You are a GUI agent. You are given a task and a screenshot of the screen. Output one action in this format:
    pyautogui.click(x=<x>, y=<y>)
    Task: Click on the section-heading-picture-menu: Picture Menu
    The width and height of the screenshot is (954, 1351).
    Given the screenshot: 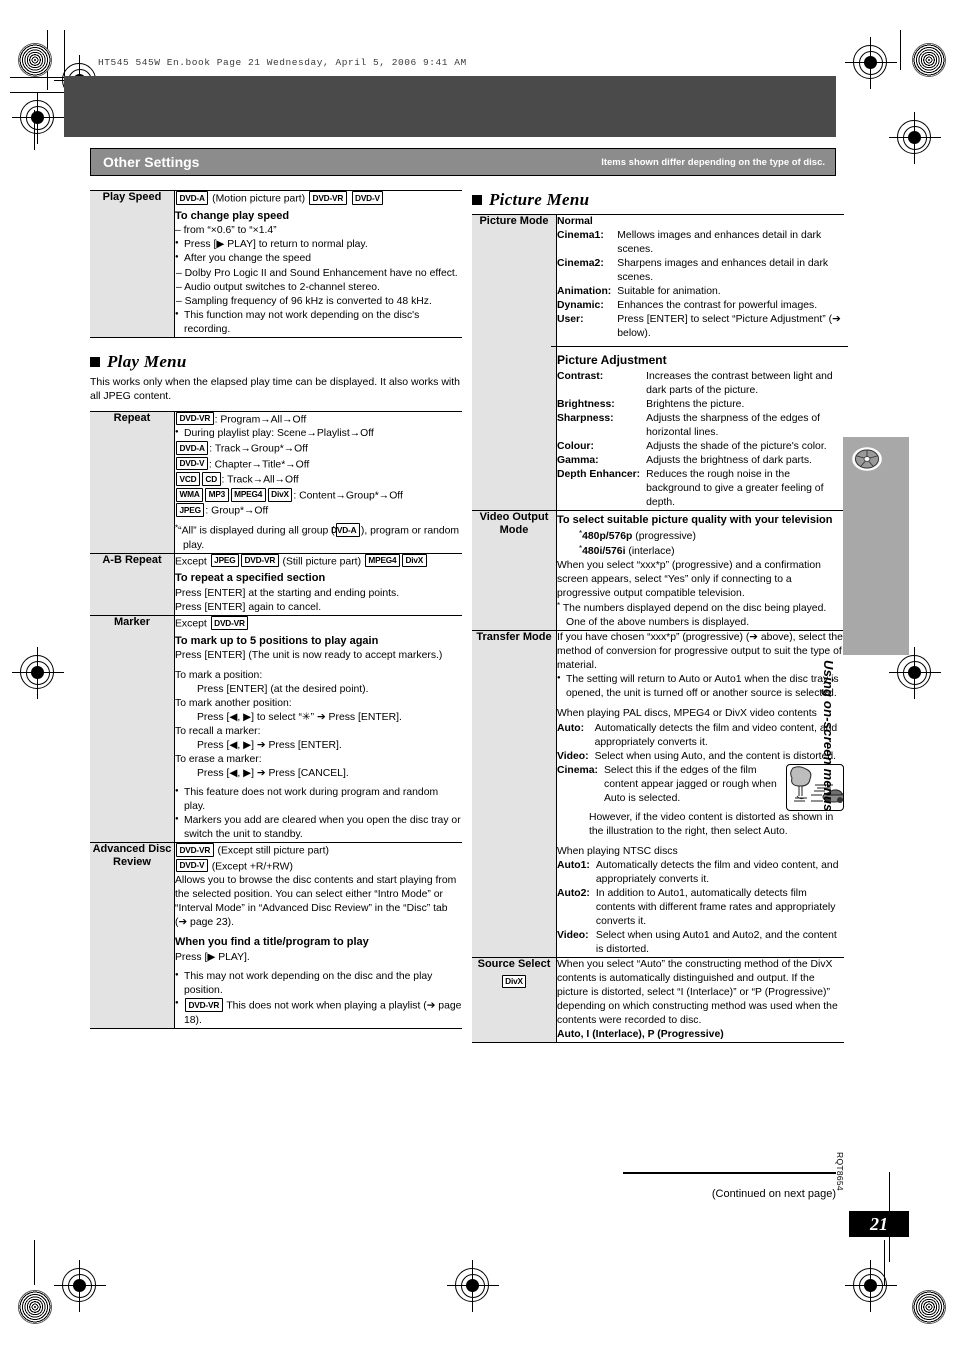 What is the action you would take?
    pyautogui.click(x=658, y=200)
    